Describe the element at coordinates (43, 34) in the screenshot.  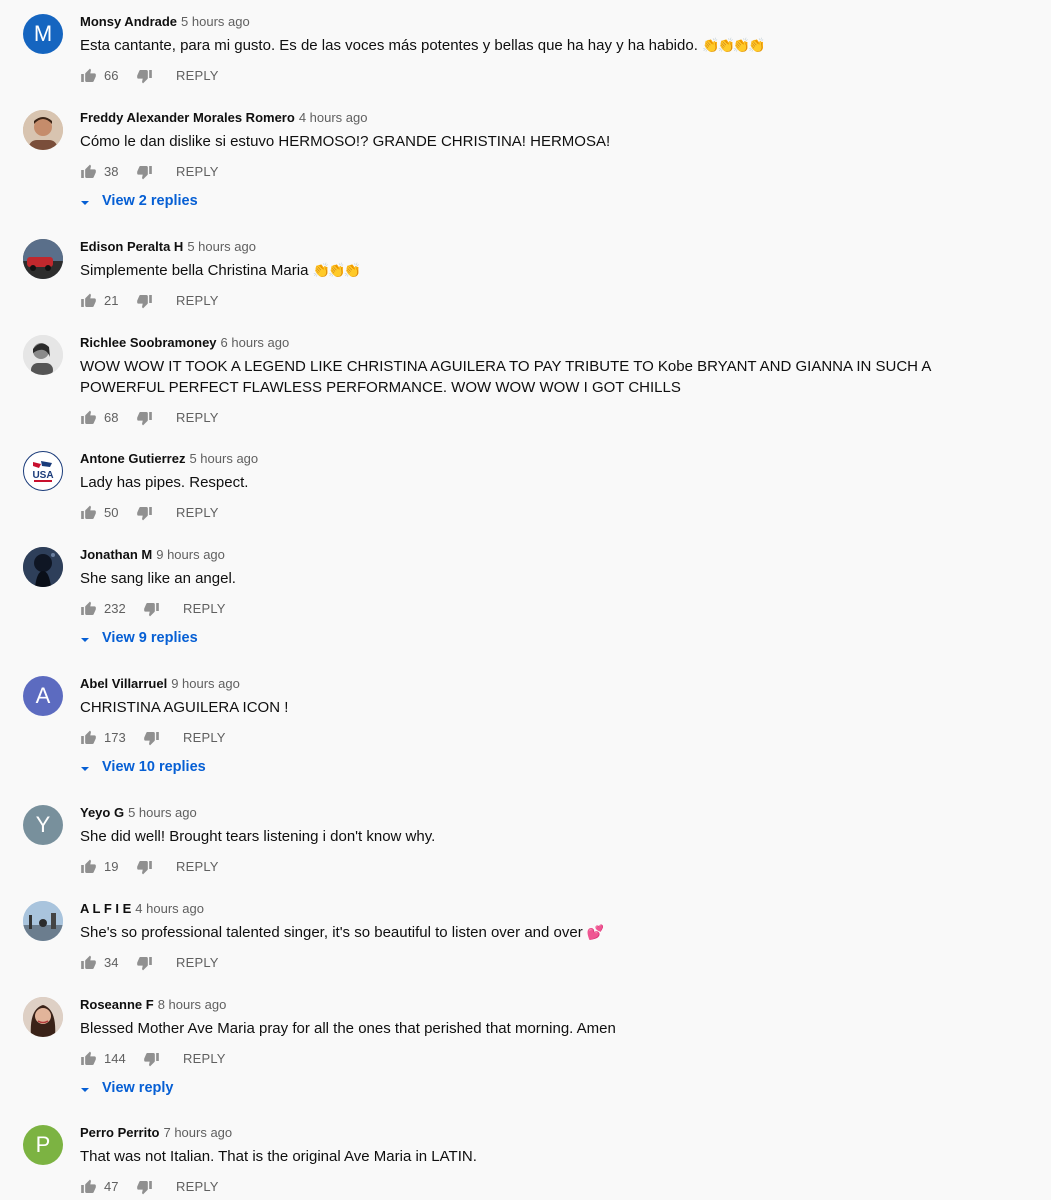
I see `avatar: M` at that location.